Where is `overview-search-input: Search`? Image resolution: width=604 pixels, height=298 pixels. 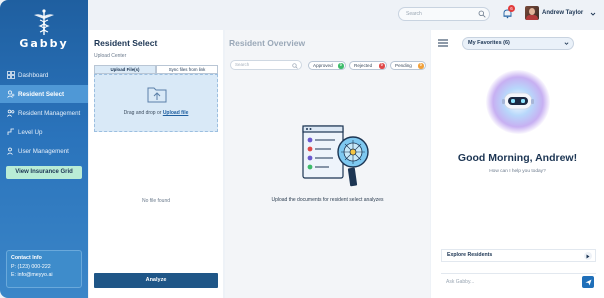 overview-search-input: Search is located at coordinates (266, 65).